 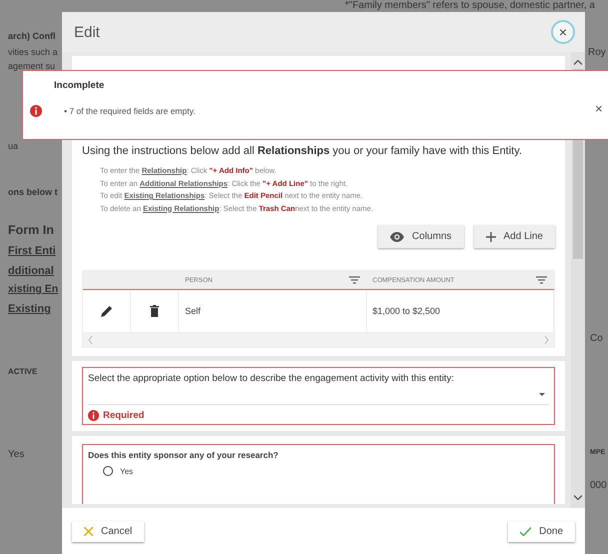 I want to click on background-text: arch) Confl, so click(x=32, y=37).